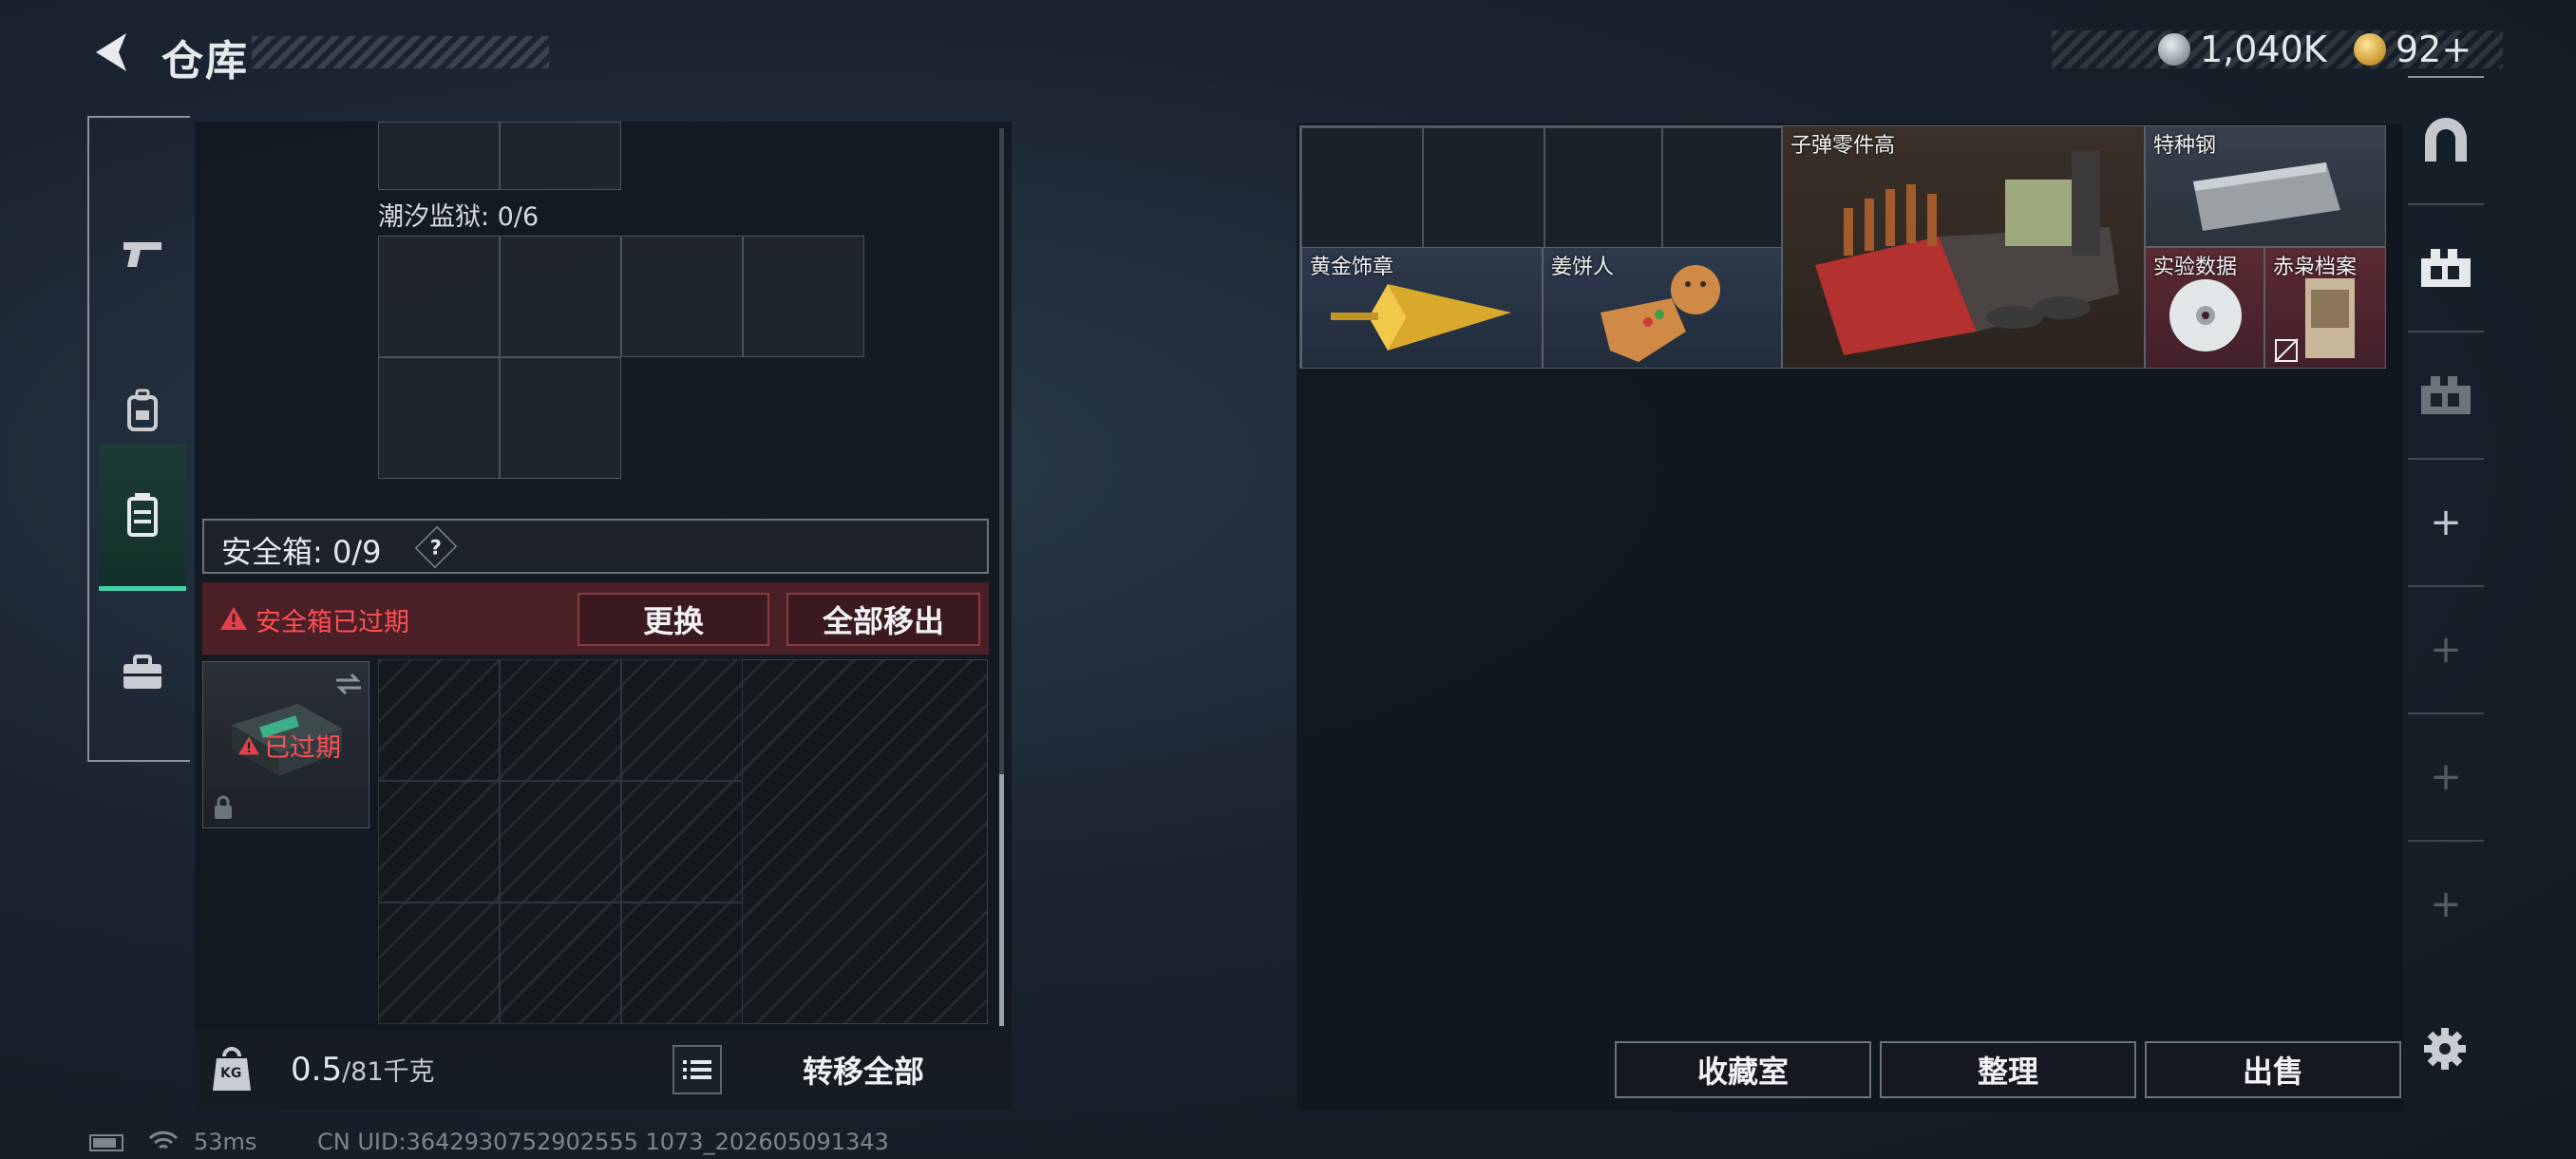 The width and height of the screenshot is (2576, 1159). What do you see at coordinates (2286, 350) in the screenshot?
I see `no-trade-icon` at bounding box center [2286, 350].